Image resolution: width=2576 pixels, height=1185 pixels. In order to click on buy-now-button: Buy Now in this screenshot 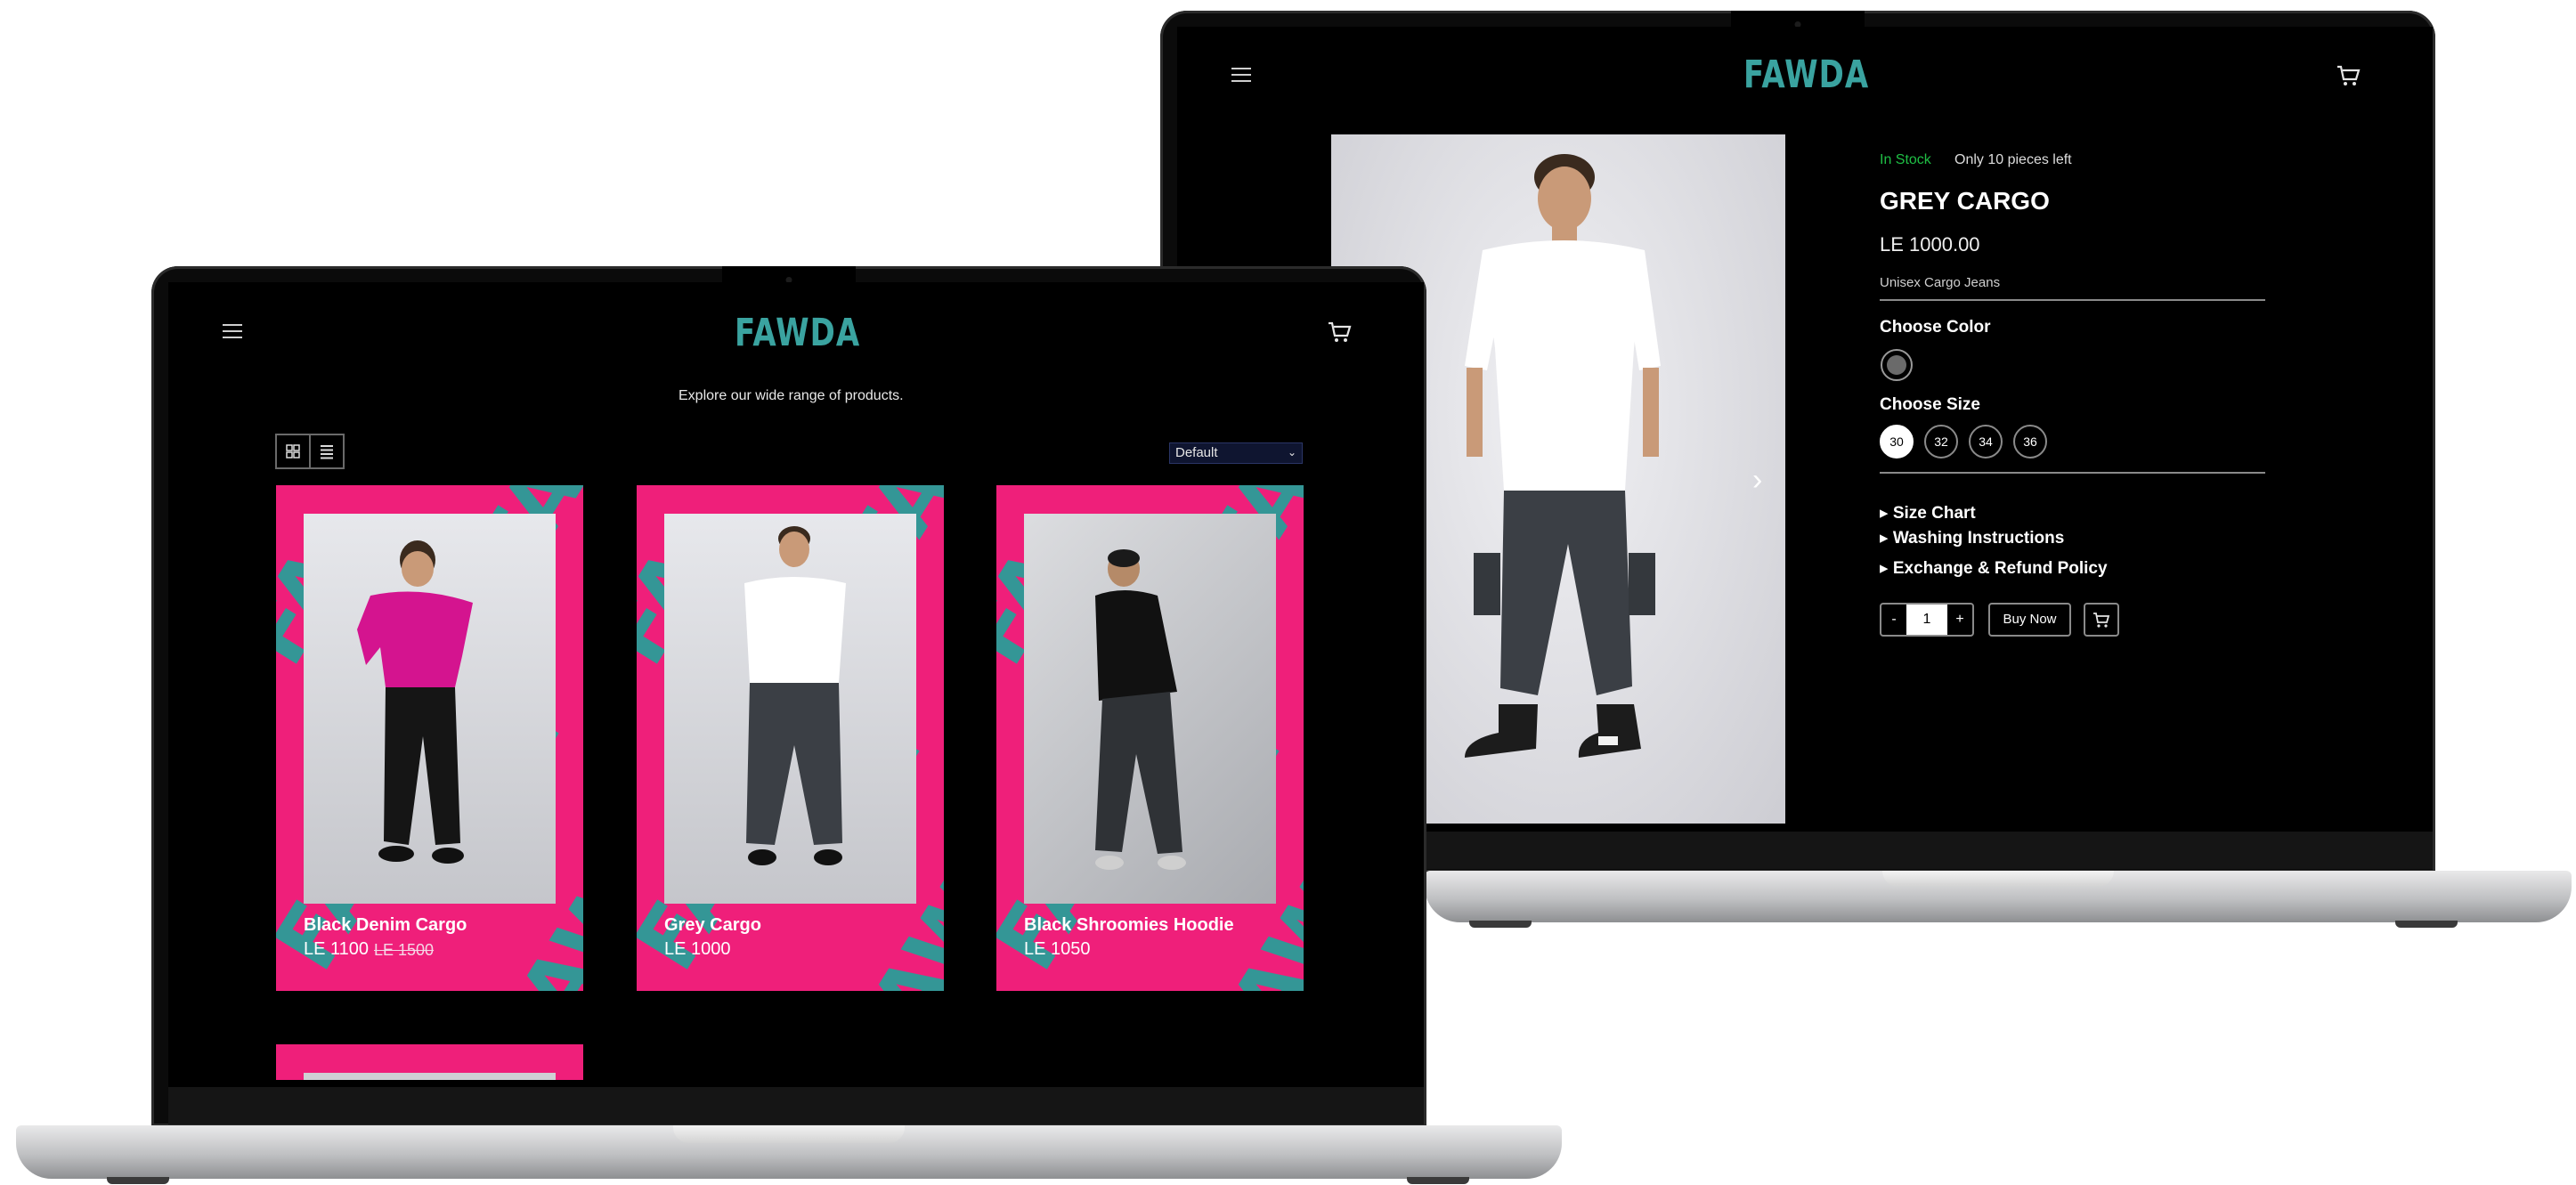, I will do `click(2029, 620)`.